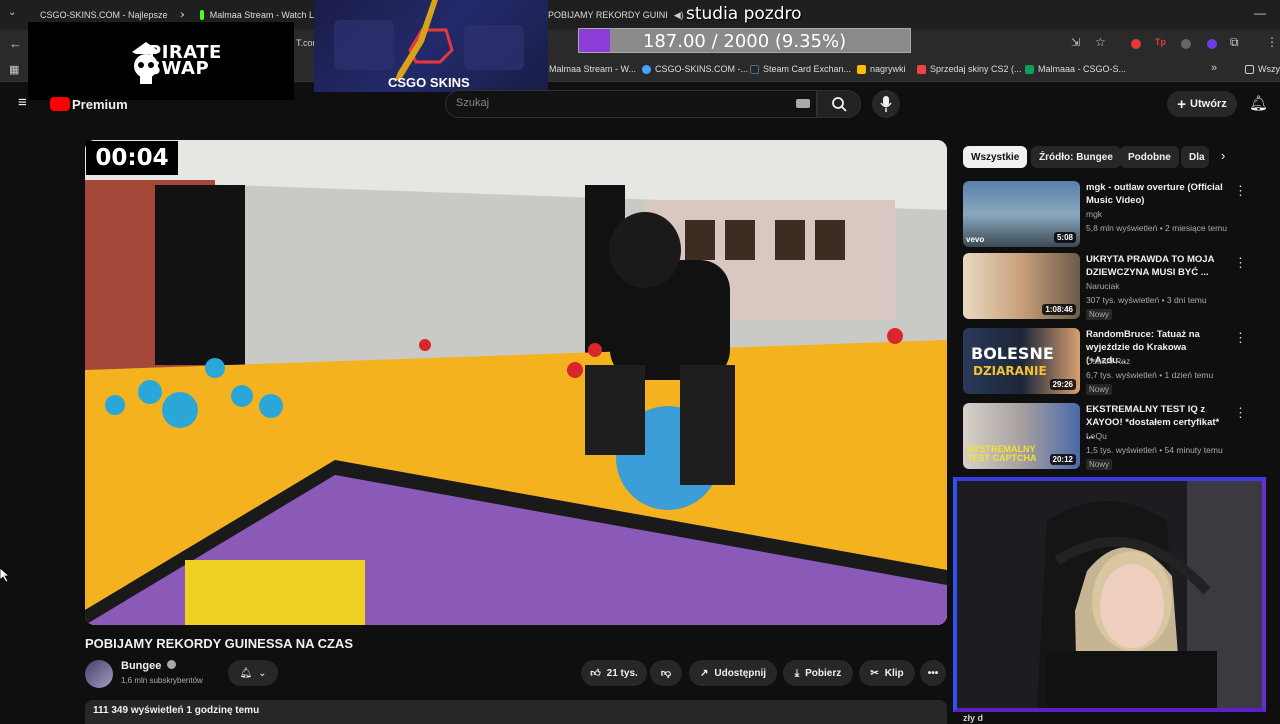 This screenshot has width=1280, height=724. Describe the element at coordinates (1146, 300) in the screenshot. I see `video-meta: 307 tys. wyświetleń • 3 dni temu` at that location.